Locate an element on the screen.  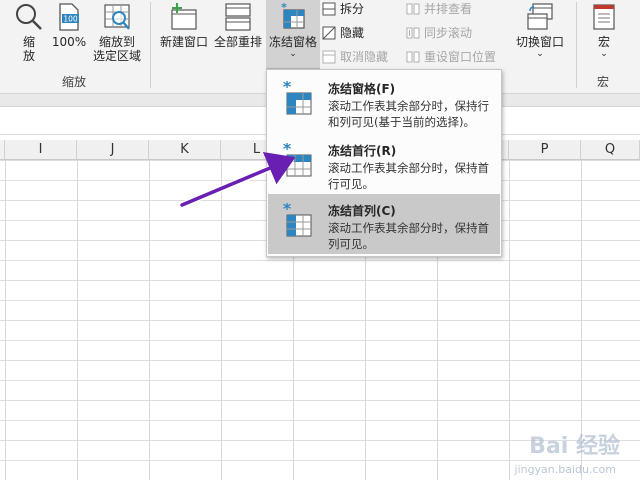
menu-item-freeze-first-column: * 冻结首列(C) 滚动工作表其余部分时，保持首列可见。 is located at coordinates (384, 224).